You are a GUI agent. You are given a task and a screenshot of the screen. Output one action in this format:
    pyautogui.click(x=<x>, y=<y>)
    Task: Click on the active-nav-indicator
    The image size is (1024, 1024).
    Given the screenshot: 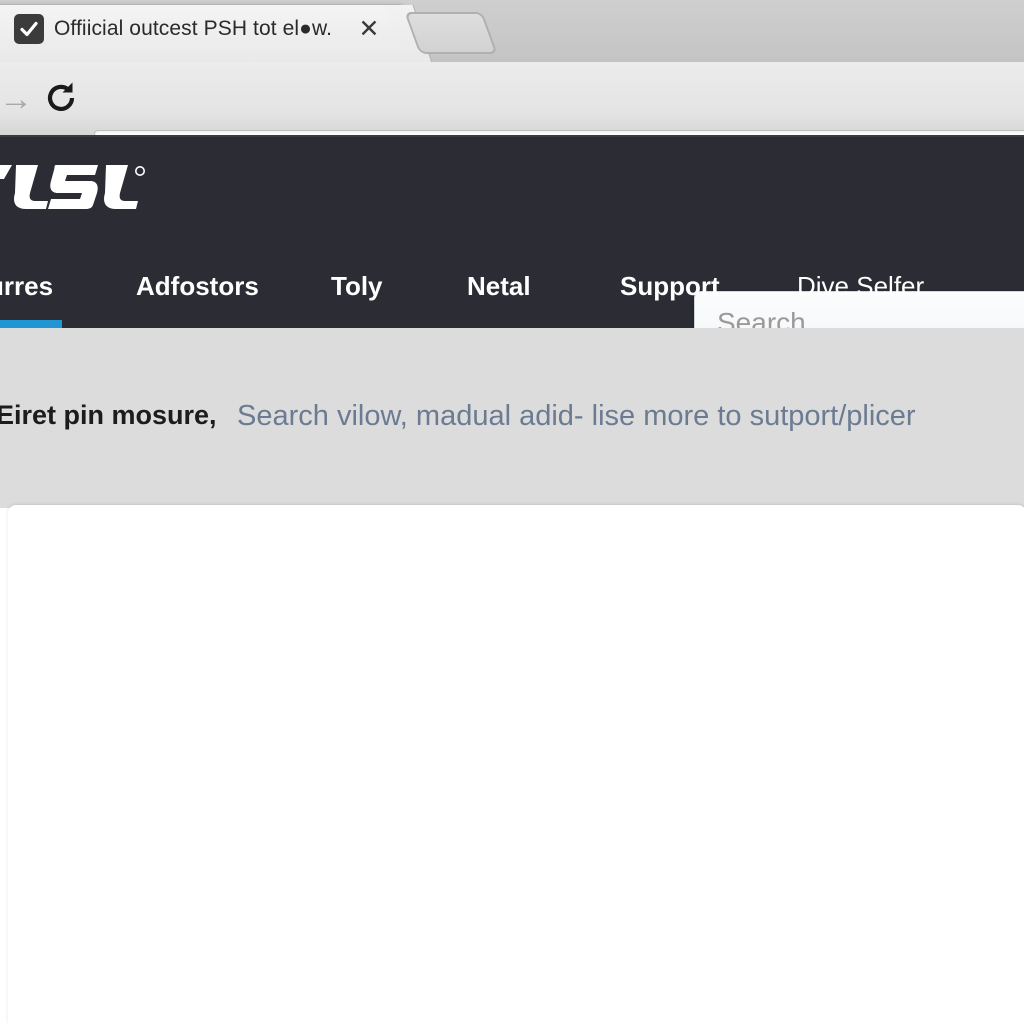 What is the action you would take?
    pyautogui.click(x=31, y=324)
    